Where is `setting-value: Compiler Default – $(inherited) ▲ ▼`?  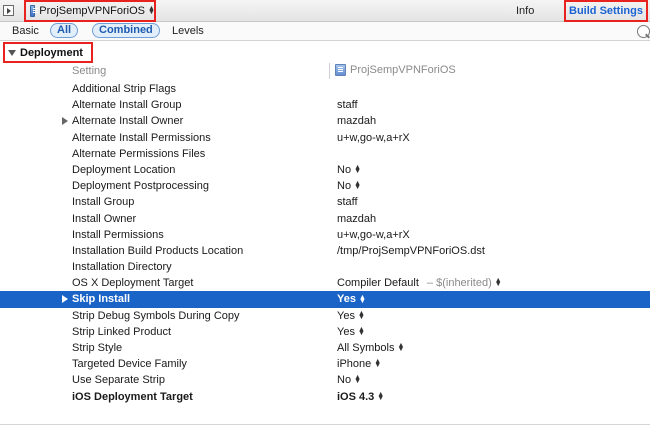
setting-value: Compiler Default – $(inherited) ▲ ▼ is located at coordinates (419, 283).